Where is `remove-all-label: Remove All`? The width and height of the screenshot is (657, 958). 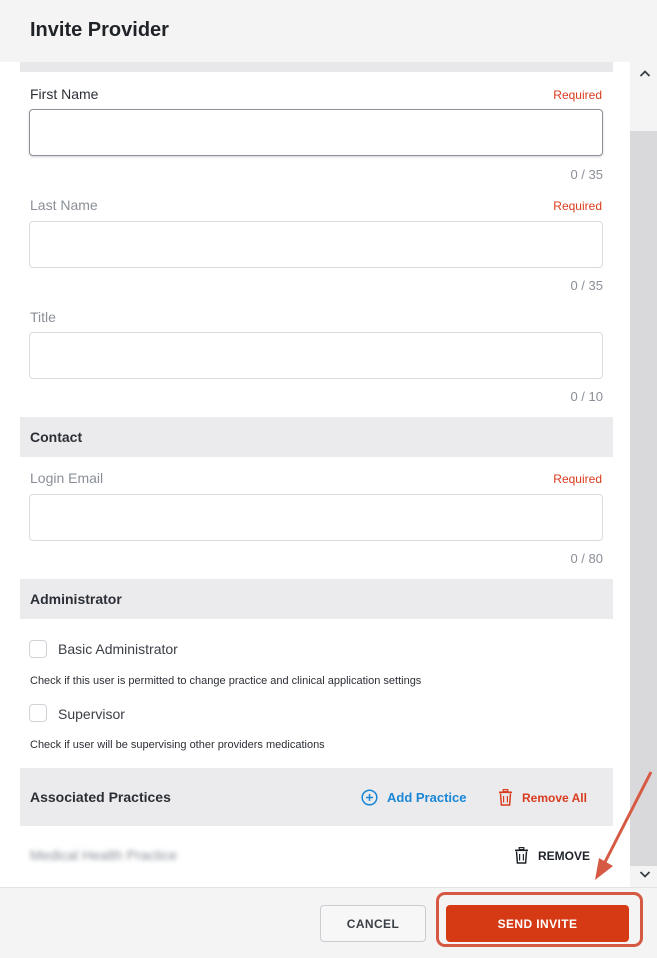 remove-all-label: Remove All is located at coordinates (554, 797).